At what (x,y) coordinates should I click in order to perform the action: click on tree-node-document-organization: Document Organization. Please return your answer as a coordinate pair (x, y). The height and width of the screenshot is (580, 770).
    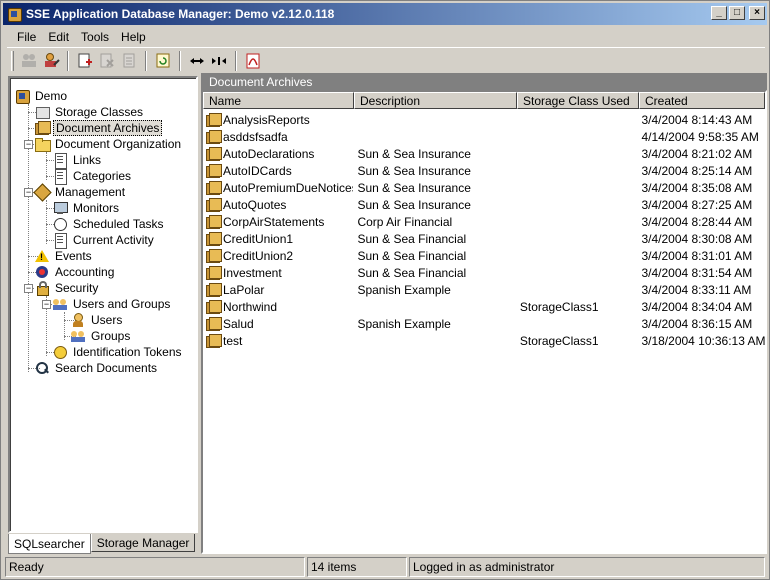
    Looking at the image, I should click on (108, 144).